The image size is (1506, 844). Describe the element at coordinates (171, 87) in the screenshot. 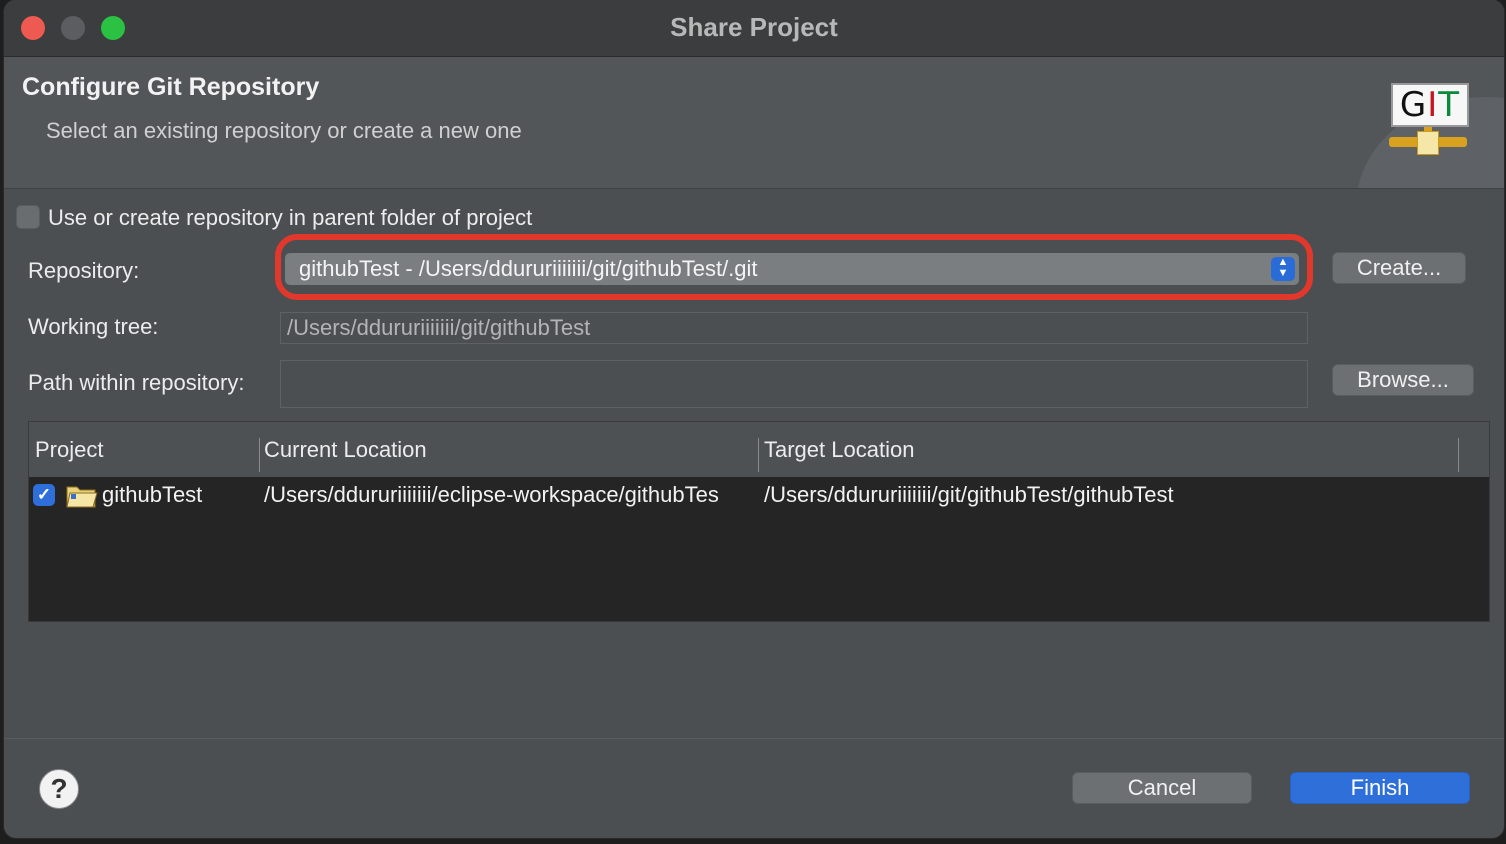

I see `banner-title: Configure Git Repository` at that location.